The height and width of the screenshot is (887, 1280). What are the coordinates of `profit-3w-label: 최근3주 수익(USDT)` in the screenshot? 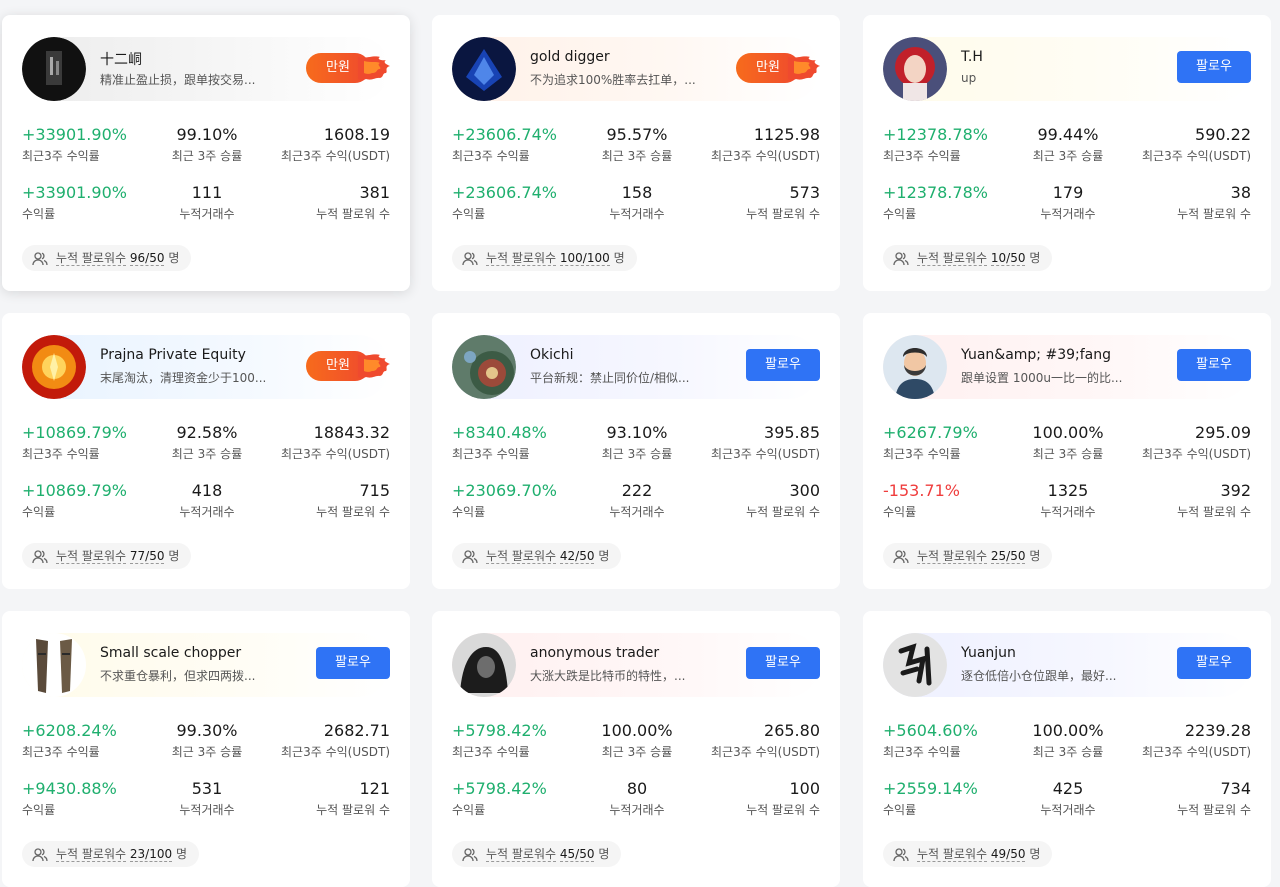 It's located at (1196, 454).